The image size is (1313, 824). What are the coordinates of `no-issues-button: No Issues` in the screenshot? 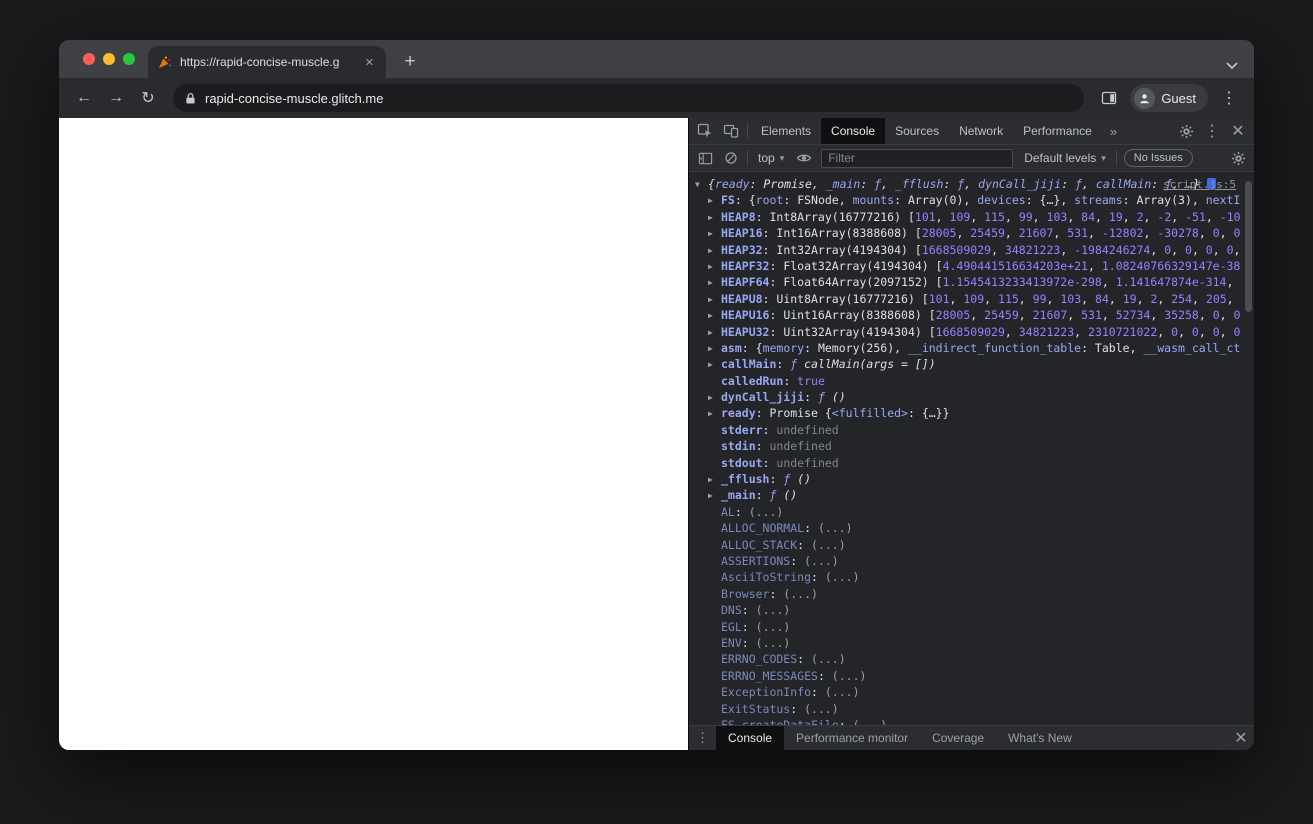 It's located at (1158, 158).